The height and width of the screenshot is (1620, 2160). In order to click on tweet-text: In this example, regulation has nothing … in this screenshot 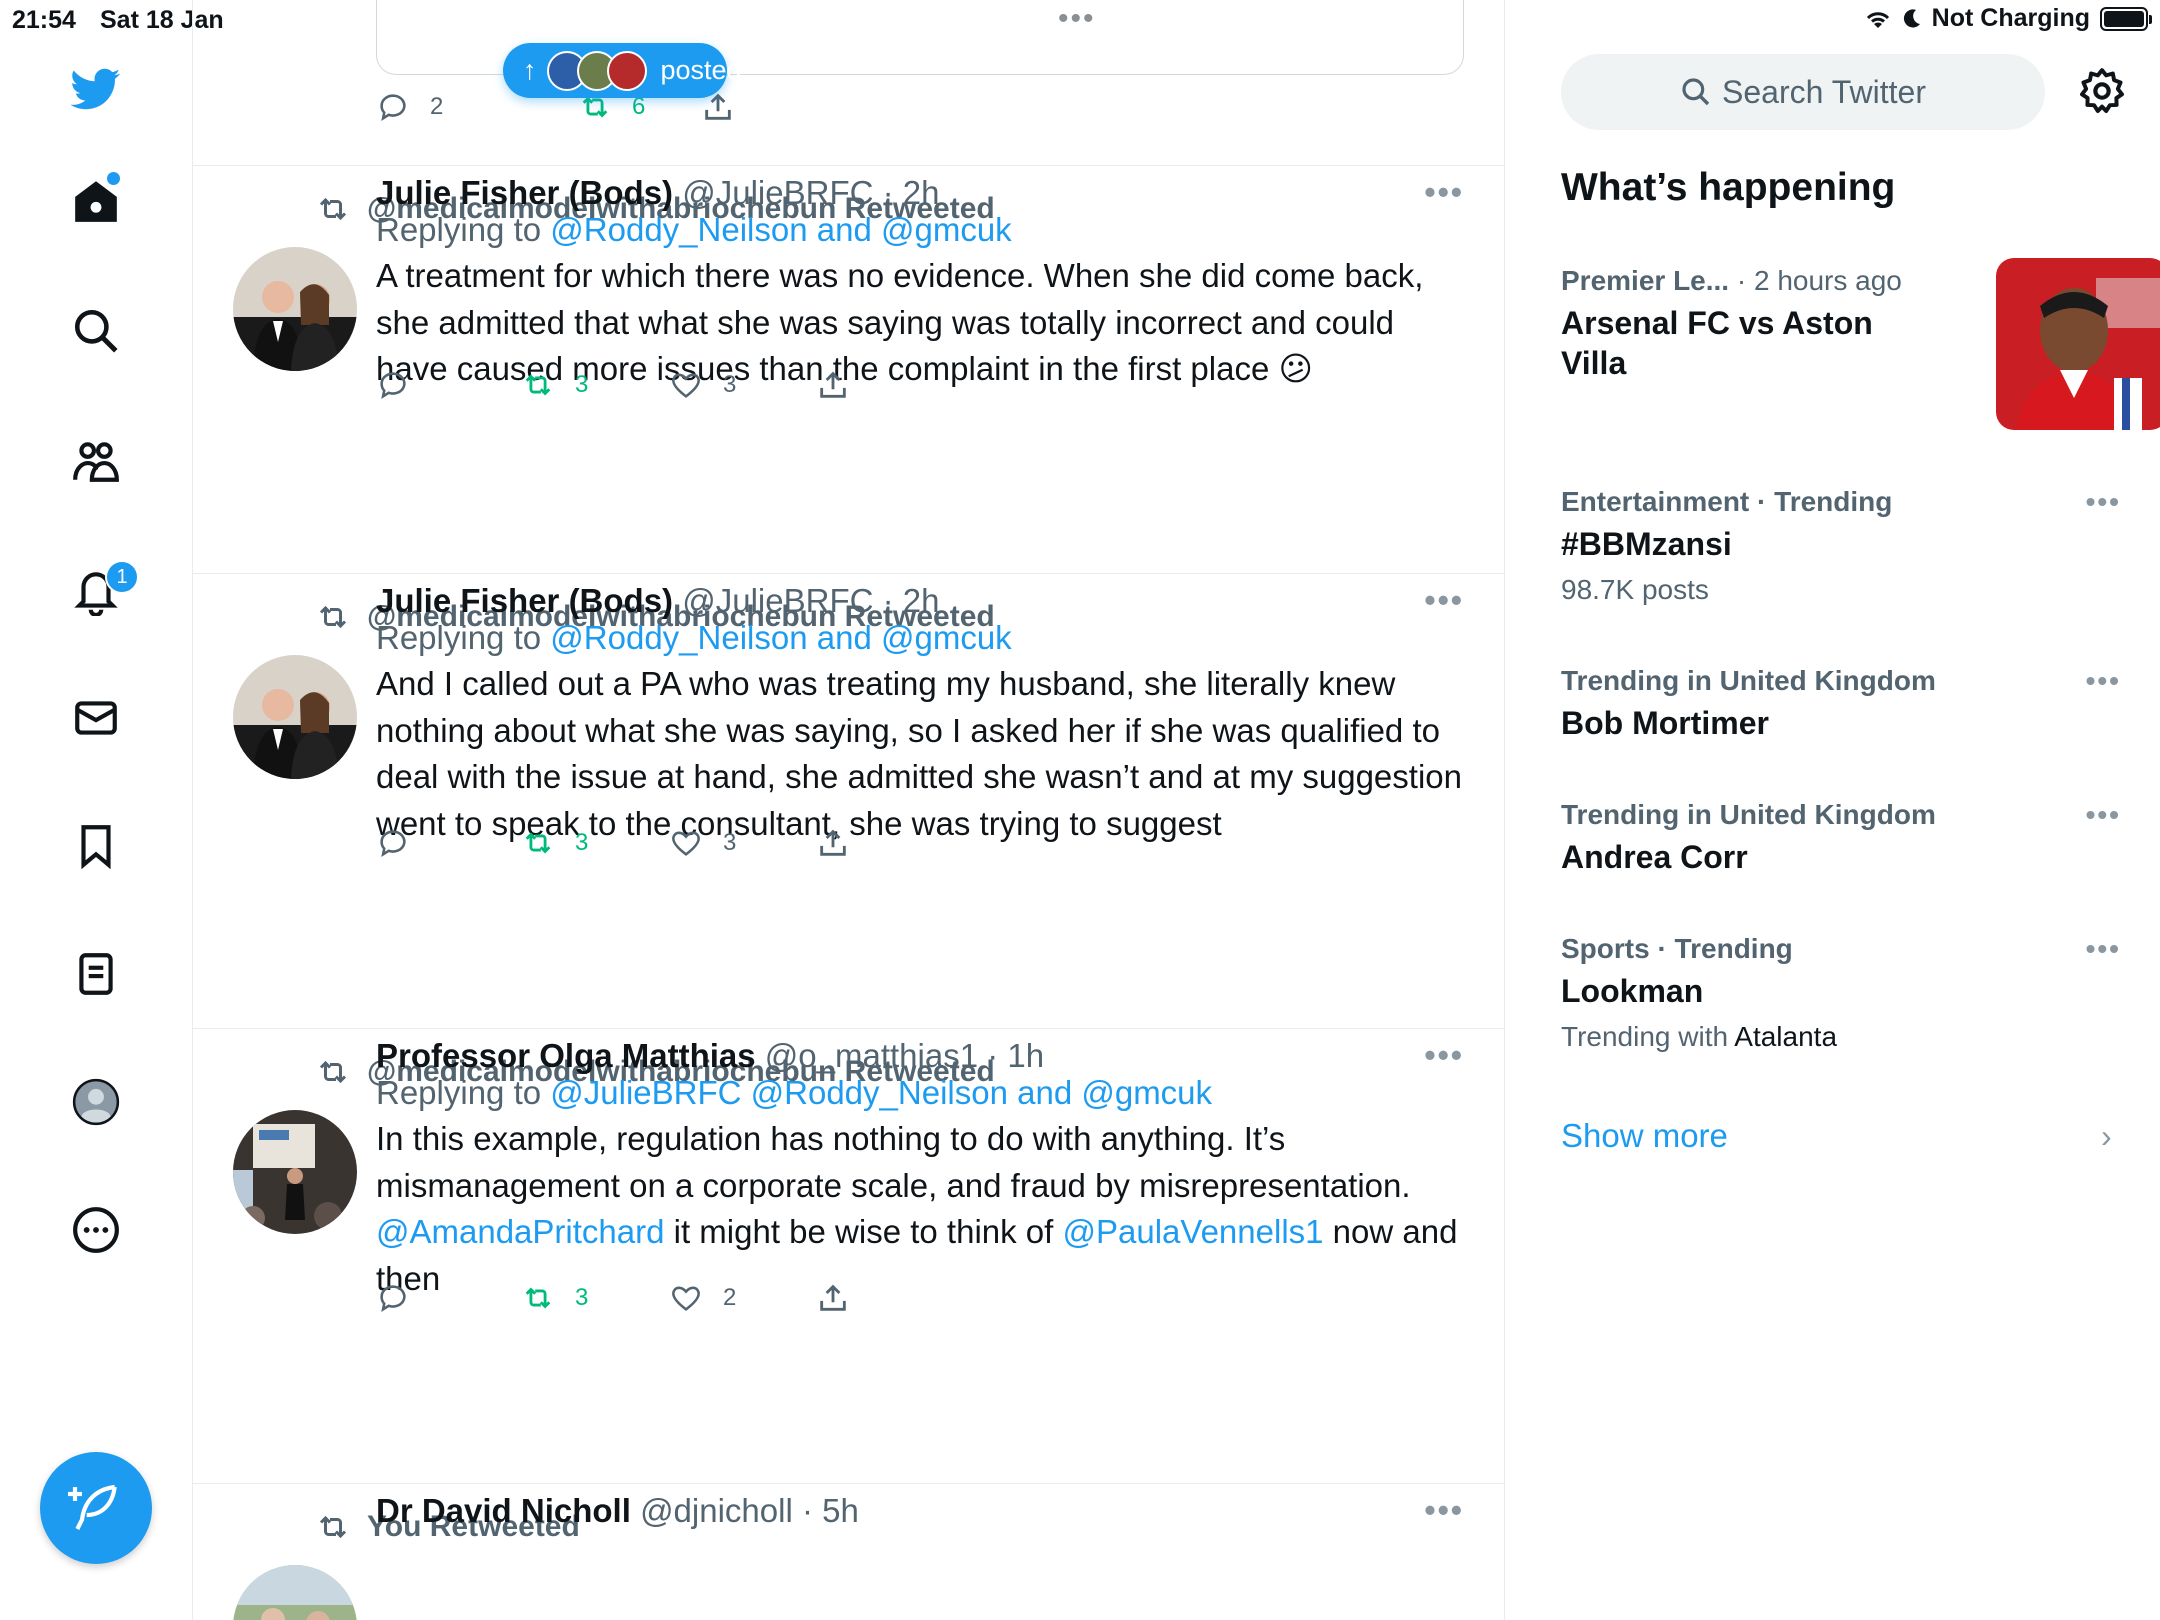, I will do `click(921, 1209)`.